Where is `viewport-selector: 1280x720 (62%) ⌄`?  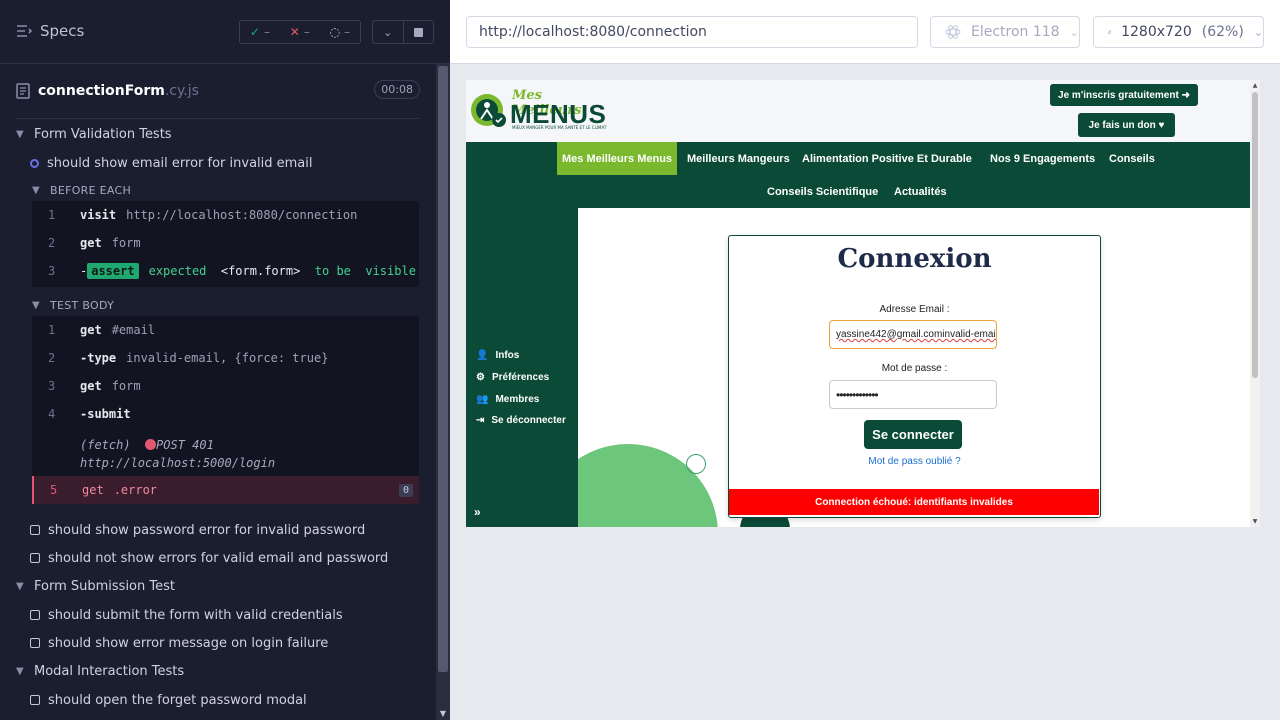 viewport-selector: 1280x720 (62%) ⌄ is located at coordinates (1178, 32).